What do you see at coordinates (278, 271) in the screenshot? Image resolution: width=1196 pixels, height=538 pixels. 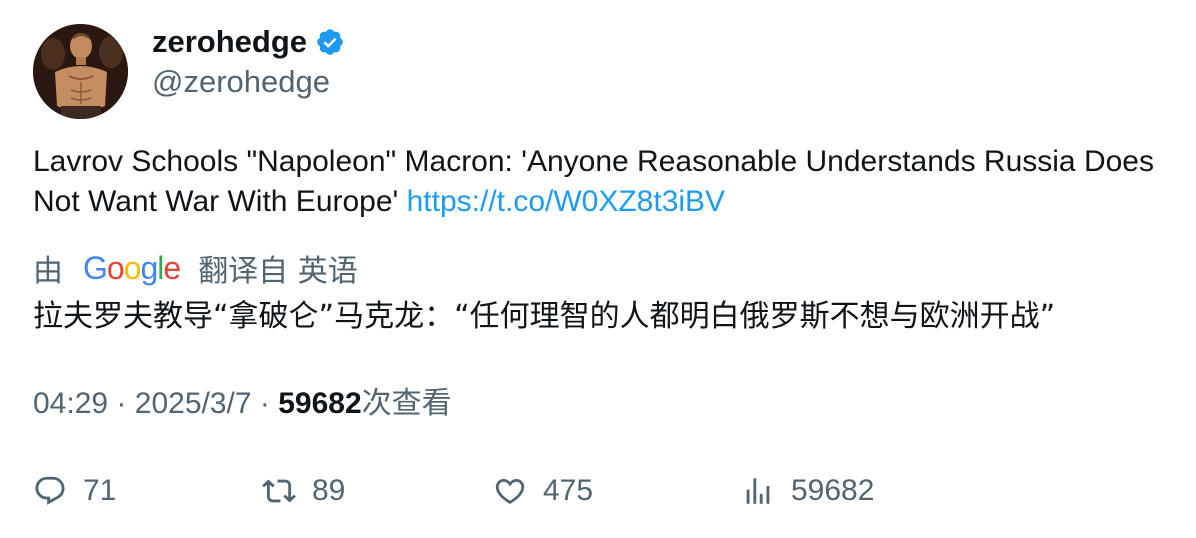 I see `translation-suffix: 翻译自 英语` at bounding box center [278, 271].